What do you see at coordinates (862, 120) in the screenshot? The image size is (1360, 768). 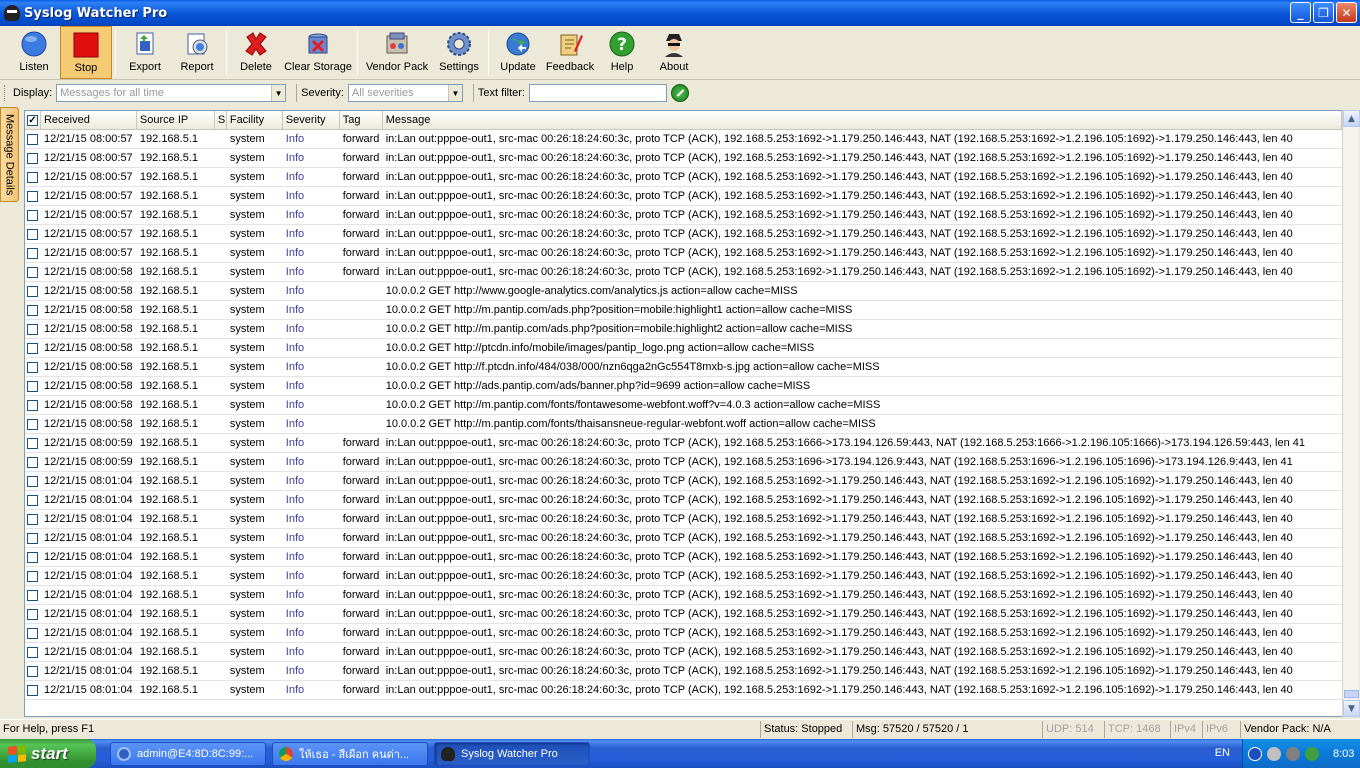 I see `column-message: Message` at bounding box center [862, 120].